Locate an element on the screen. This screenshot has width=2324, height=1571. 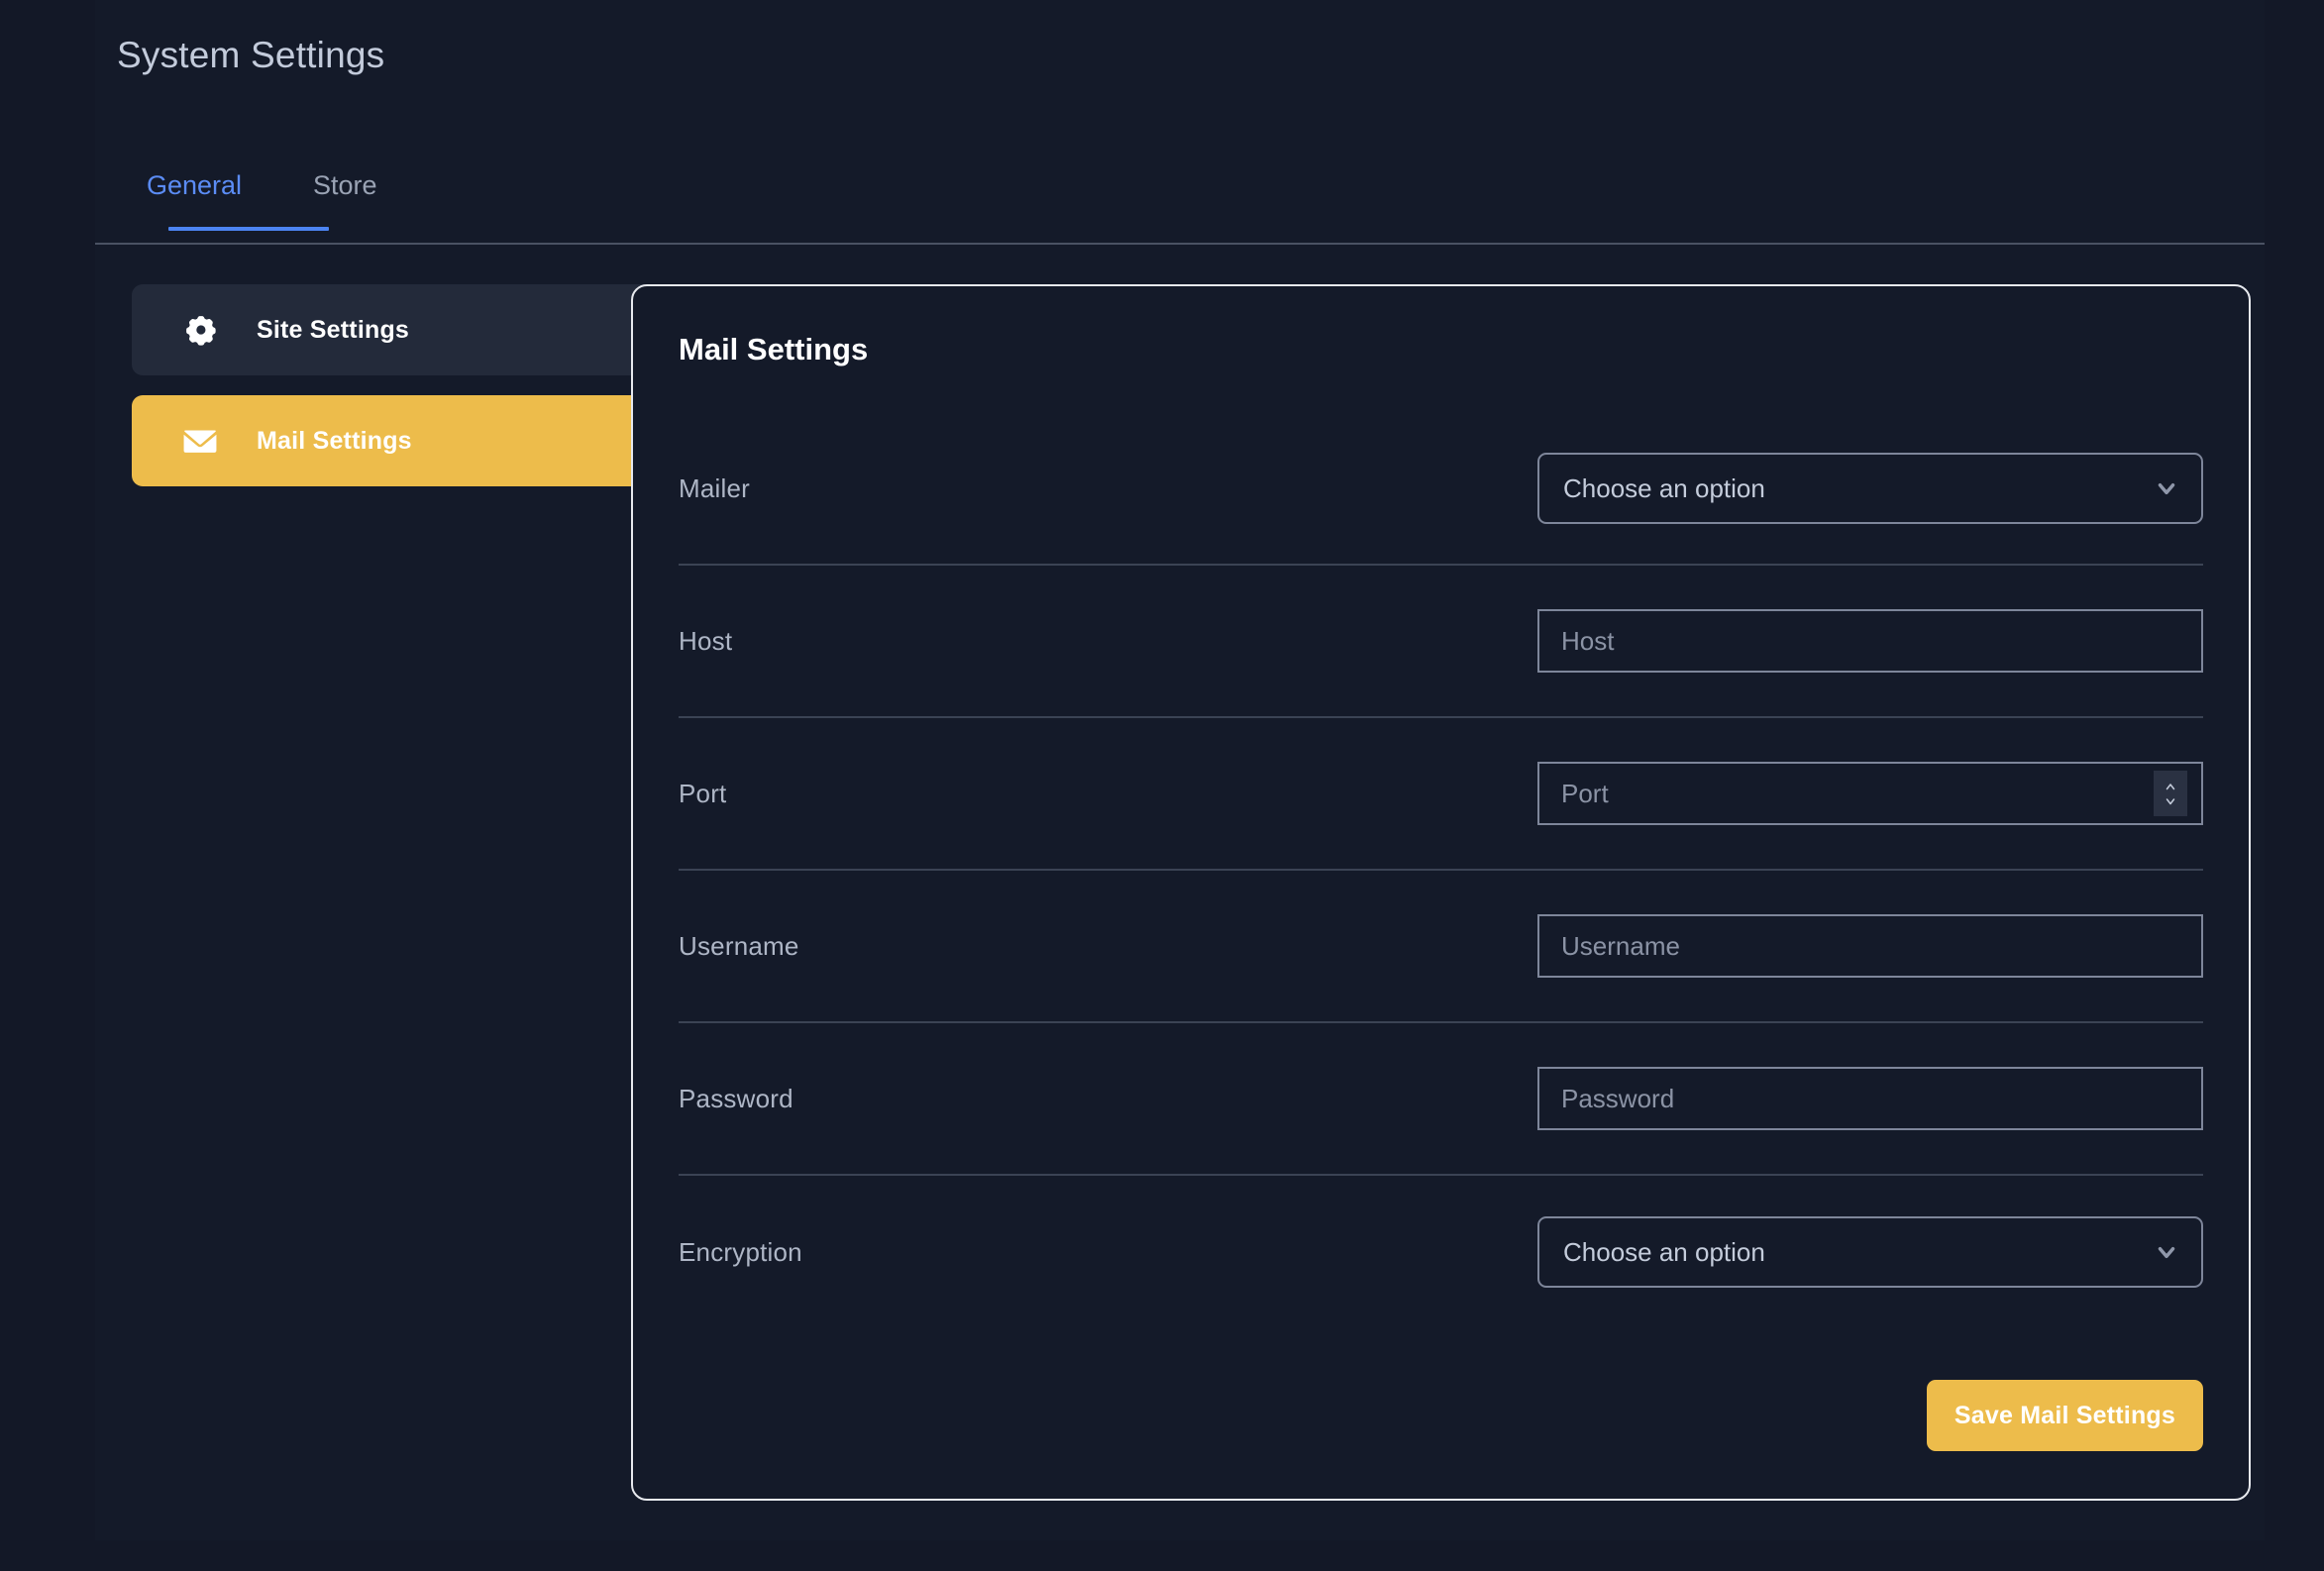
tab-bar: General Store is located at coordinates (1180, 198).